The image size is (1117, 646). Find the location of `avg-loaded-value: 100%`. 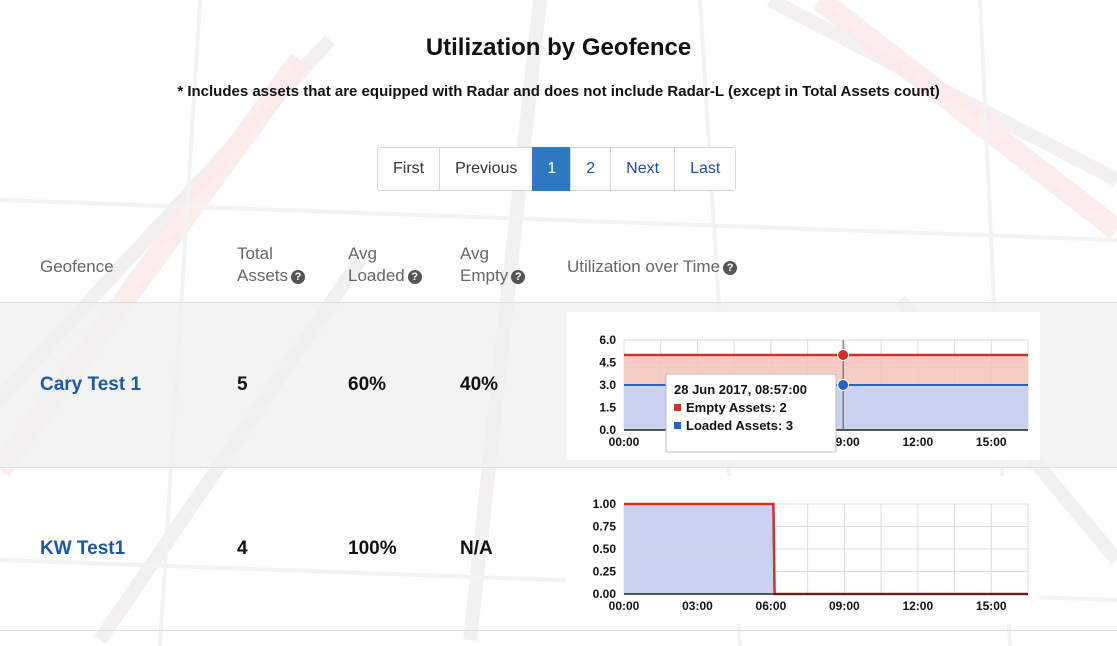

avg-loaded-value: 100% is located at coordinates (372, 548).